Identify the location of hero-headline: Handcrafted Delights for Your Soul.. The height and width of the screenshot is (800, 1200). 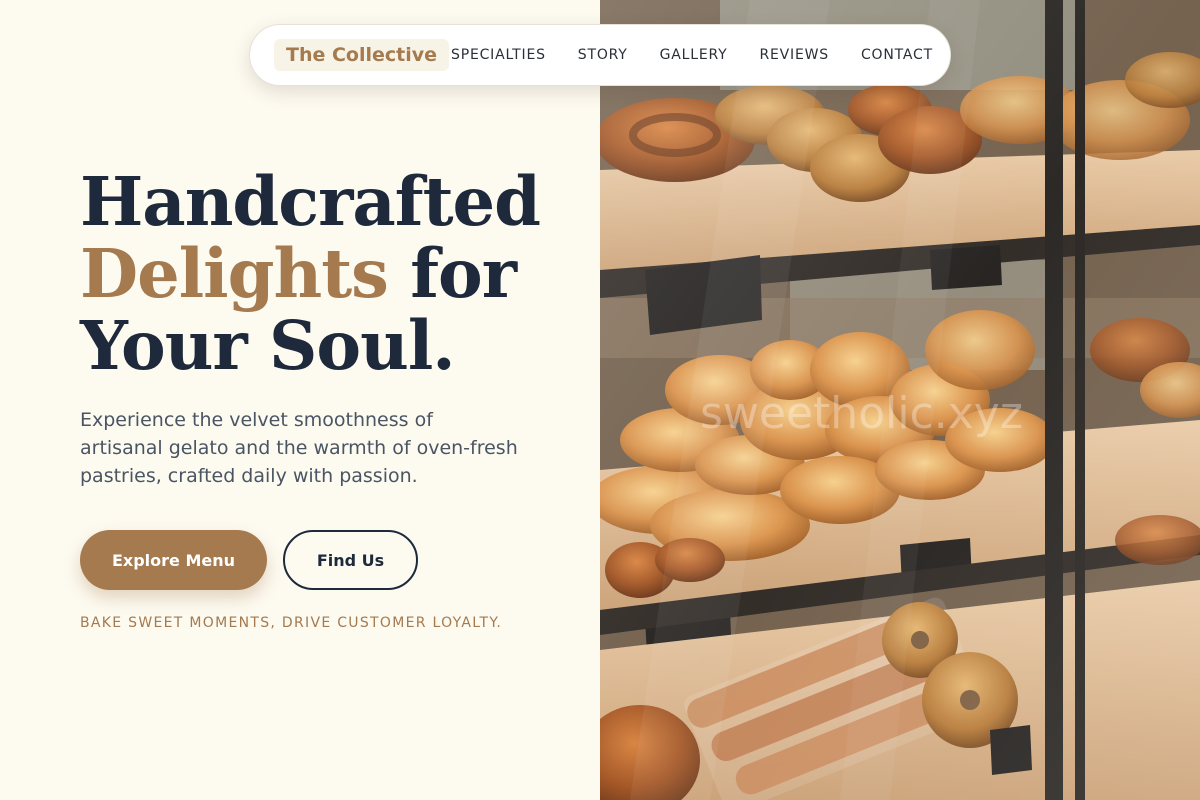
(330, 274).